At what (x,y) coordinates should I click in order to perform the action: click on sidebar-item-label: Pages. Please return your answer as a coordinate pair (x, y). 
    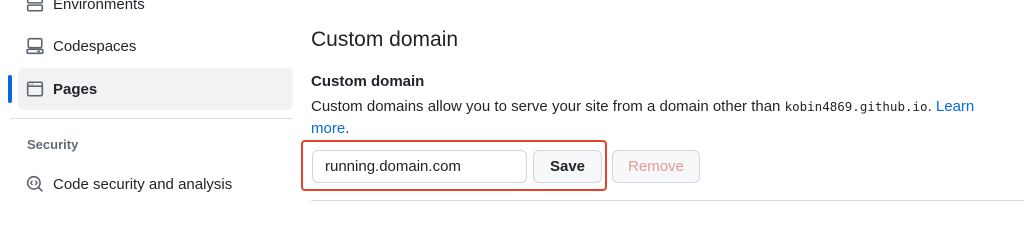
    Looking at the image, I should click on (75, 89).